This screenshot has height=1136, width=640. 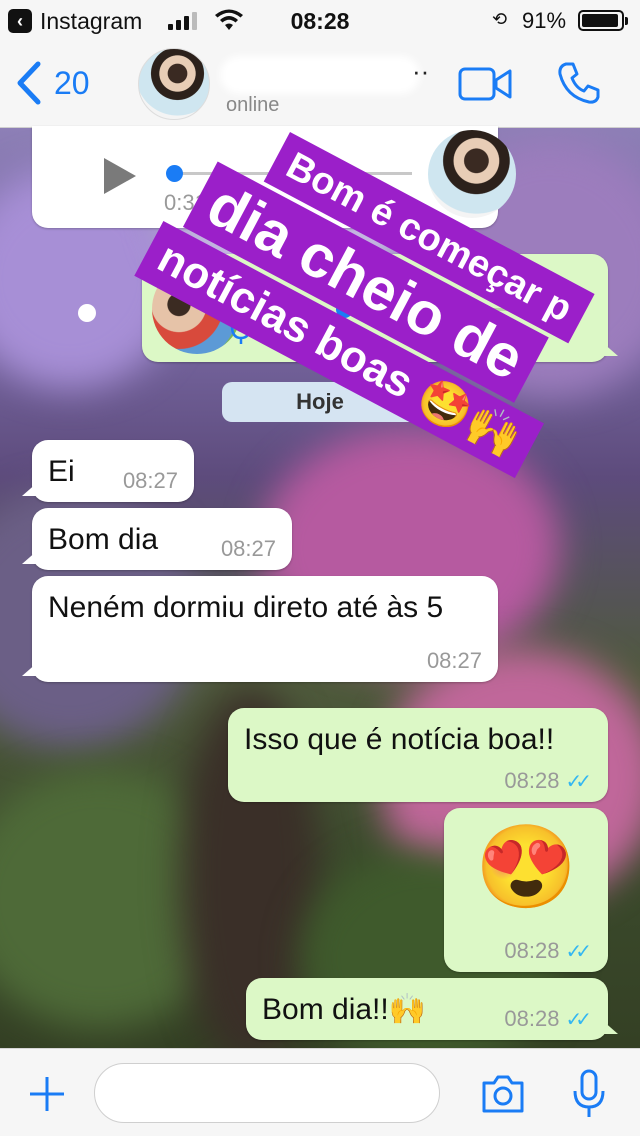 I want to click on unread-count: 20, so click(x=72, y=82).